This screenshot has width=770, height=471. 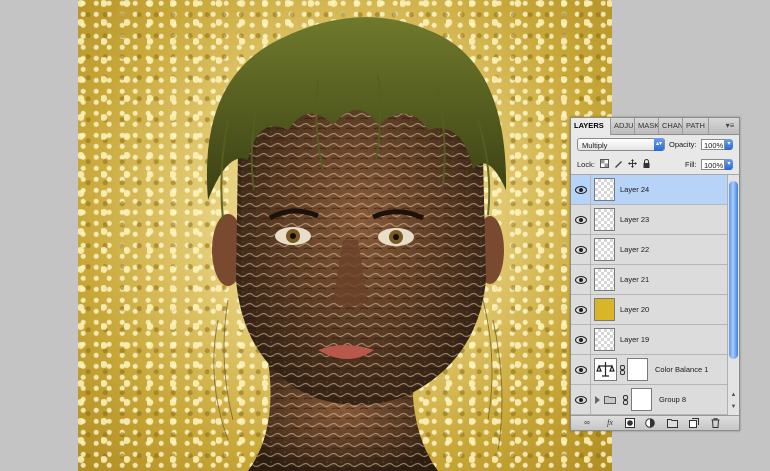 I want to click on layer-name: Layer 21, so click(x=635, y=279).